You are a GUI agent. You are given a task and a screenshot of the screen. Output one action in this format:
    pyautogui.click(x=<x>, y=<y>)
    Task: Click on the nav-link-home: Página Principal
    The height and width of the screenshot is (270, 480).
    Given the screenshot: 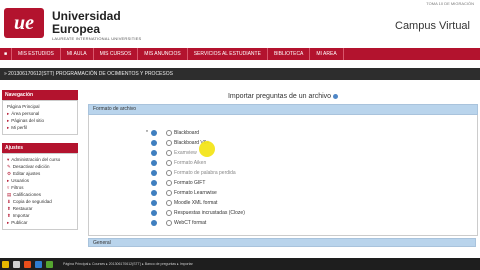 What is the action you would take?
    pyautogui.click(x=41, y=106)
    